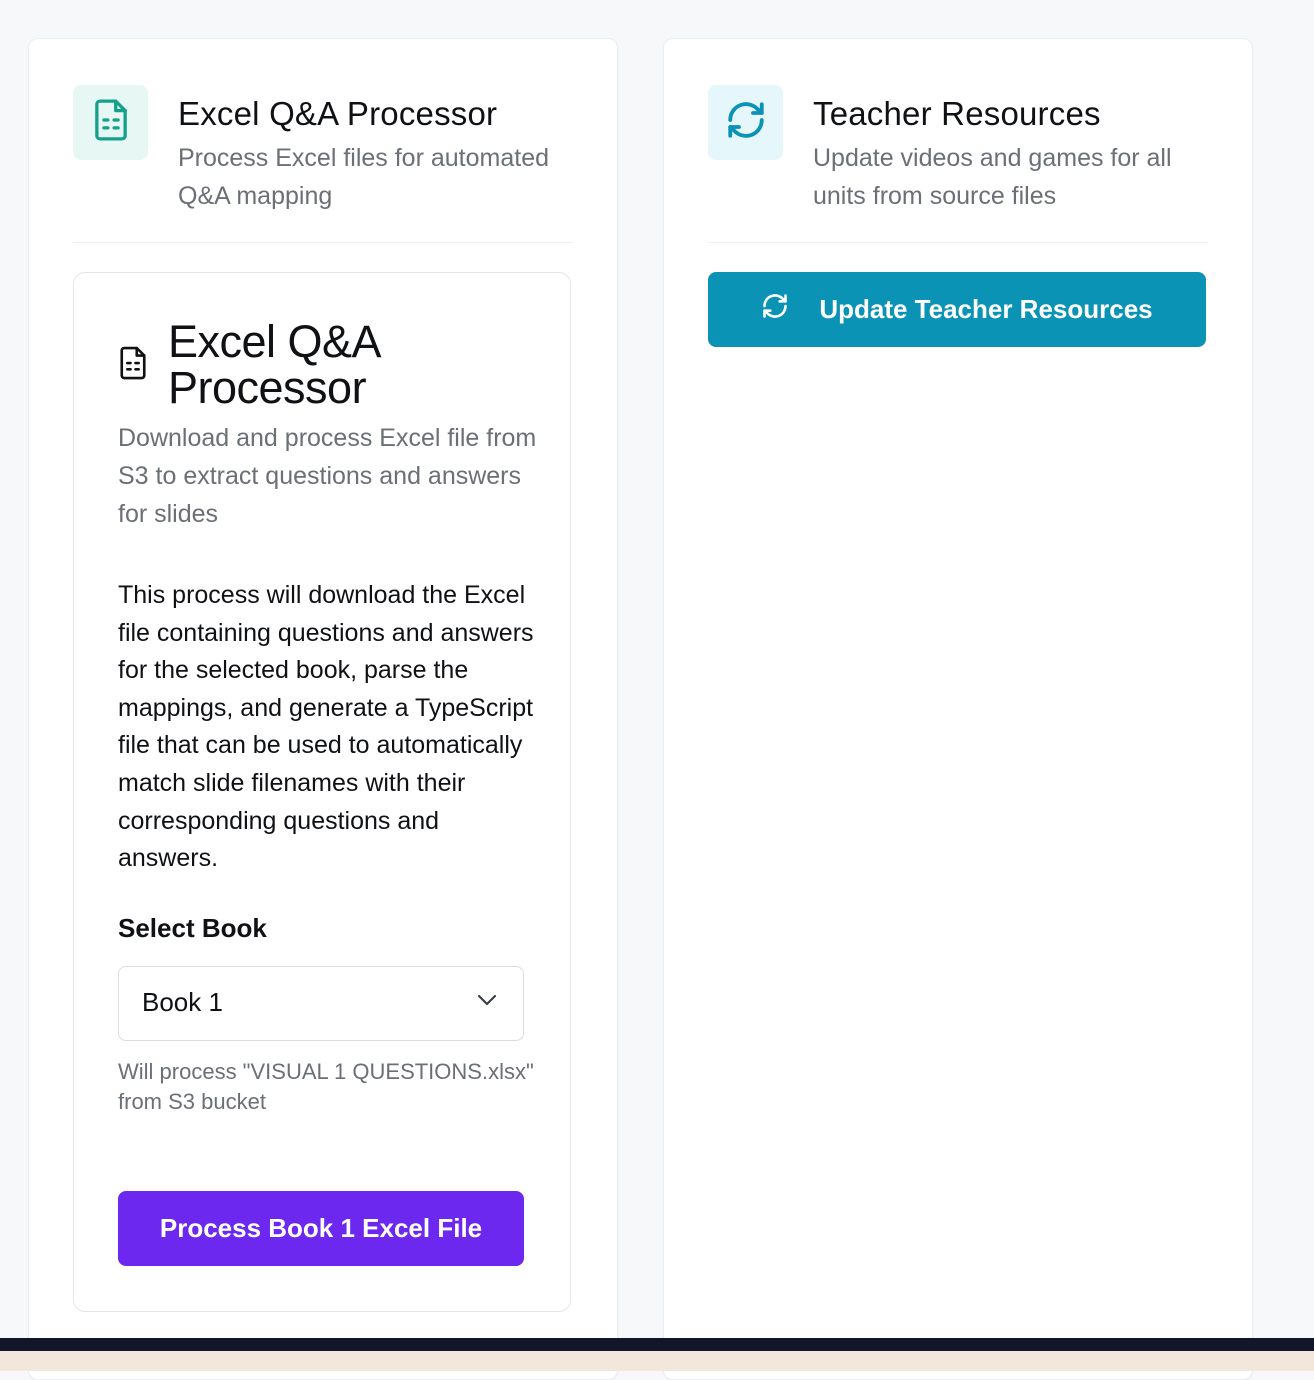  I want to click on select-book-label: Select Book, so click(192, 928).